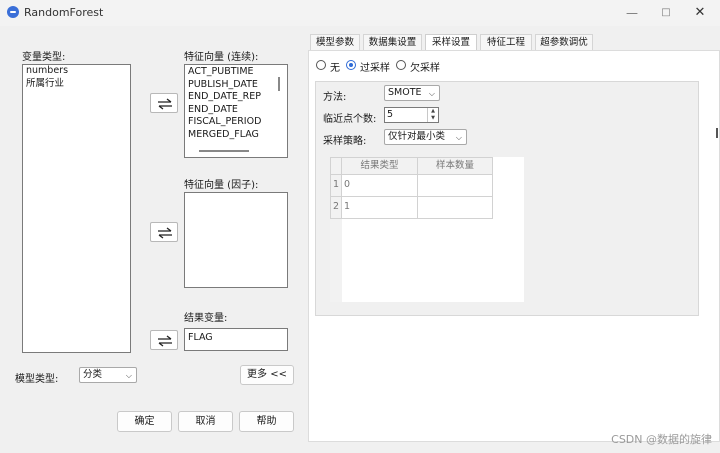 The image size is (720, 453). What do you see at coordinates (717, 133) in the screenshot?
I see `resize-grip` at bounding box center [717, 133].